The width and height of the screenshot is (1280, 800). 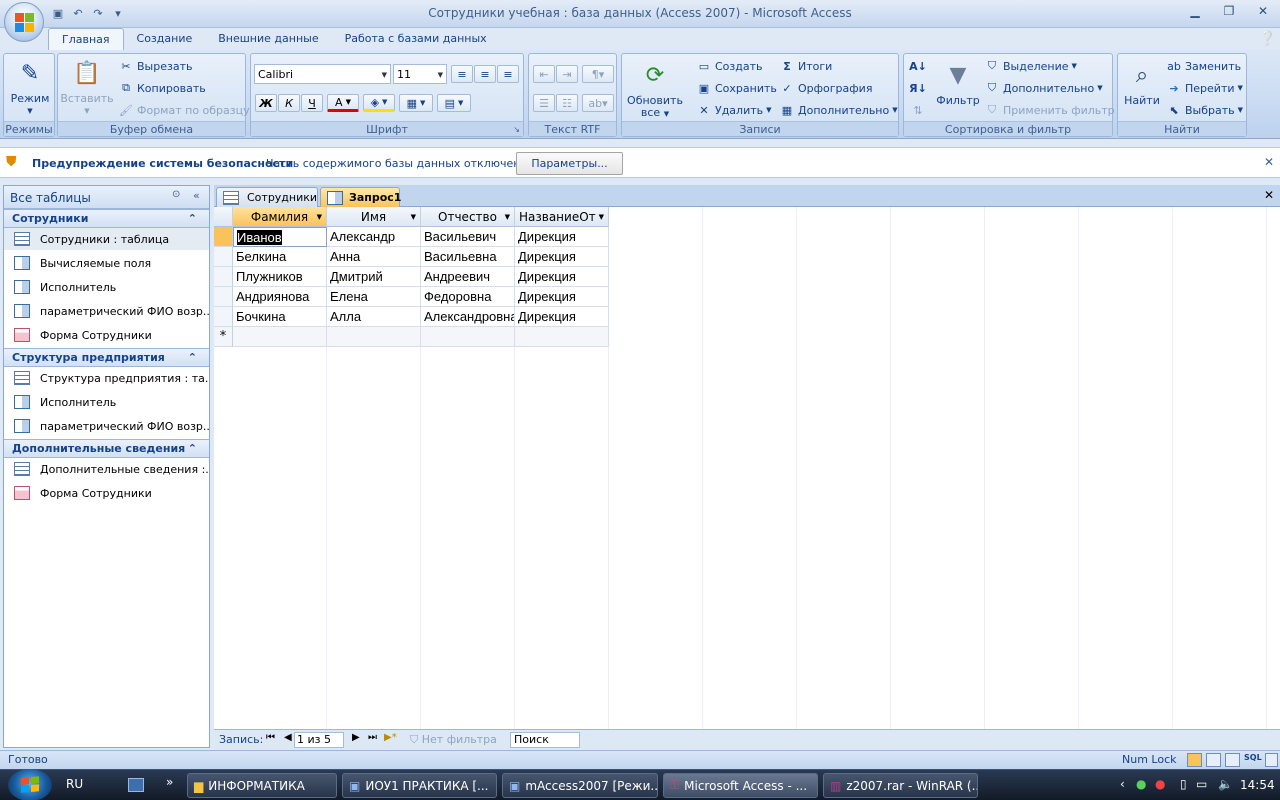 What do you see at coordinates (280, 277) in the screenshot?
I see `table-cell: Плужников` at bounding box center [280, 277].